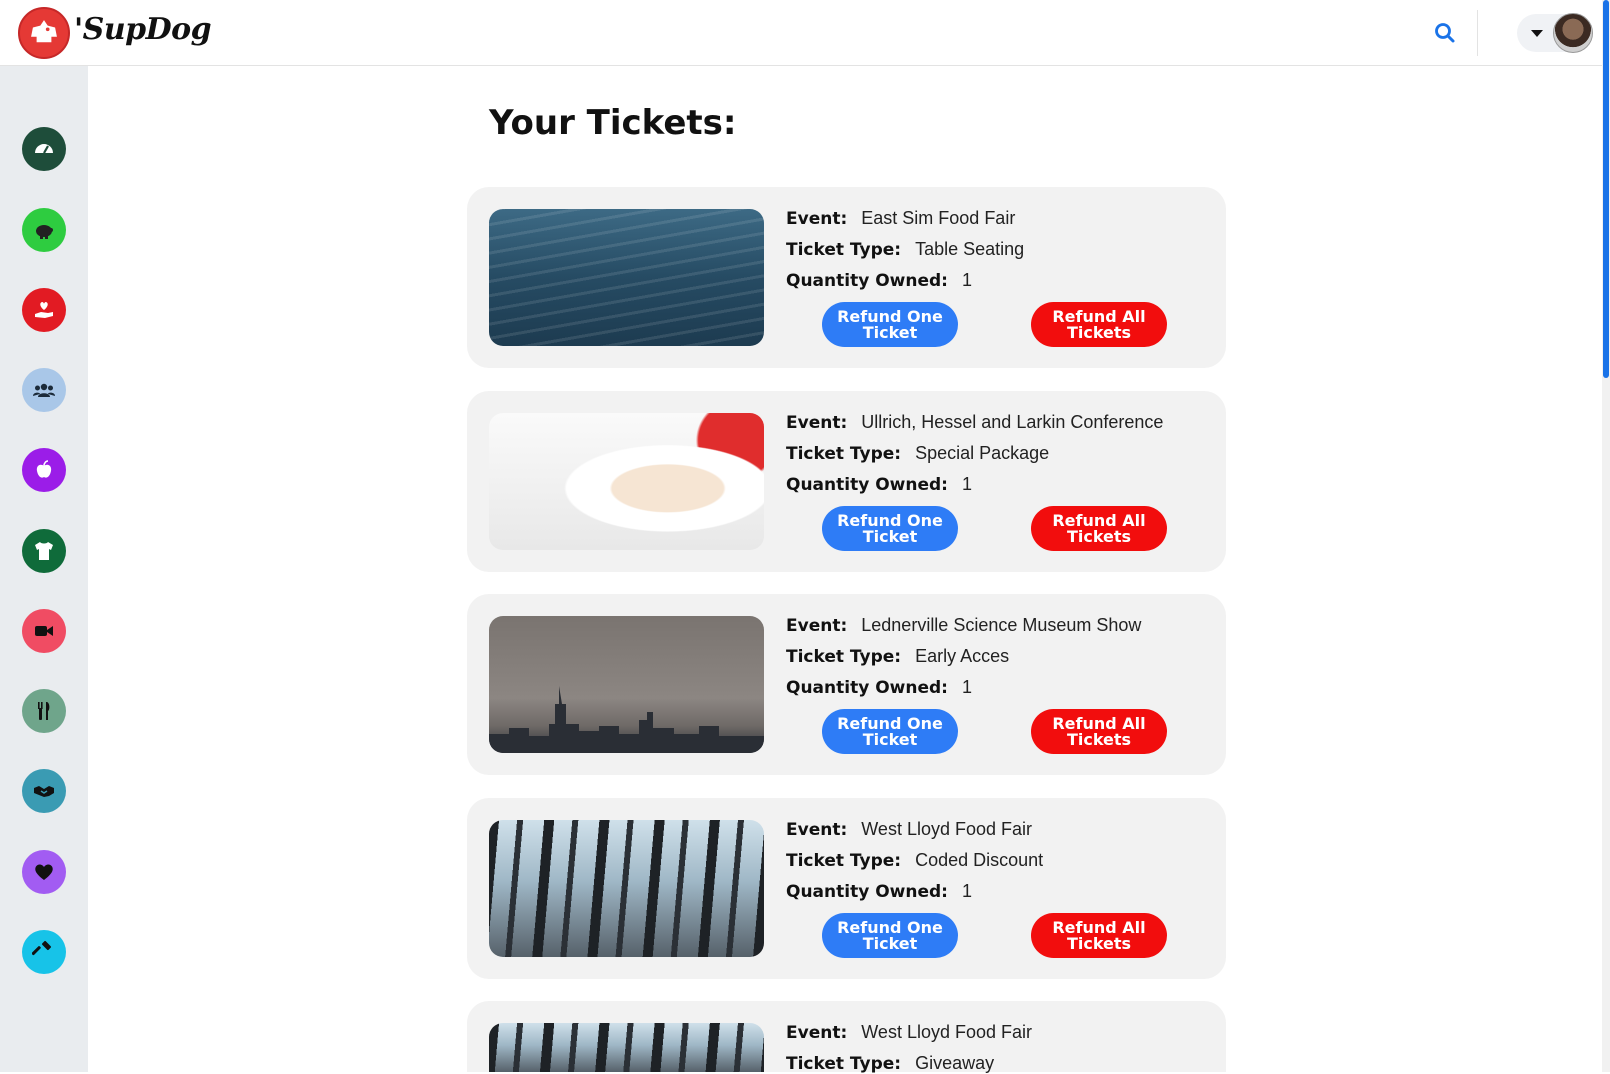 The height and width of the screenshot is (1074, 1610). I want to click on handshake-icon, so click(44, 791).